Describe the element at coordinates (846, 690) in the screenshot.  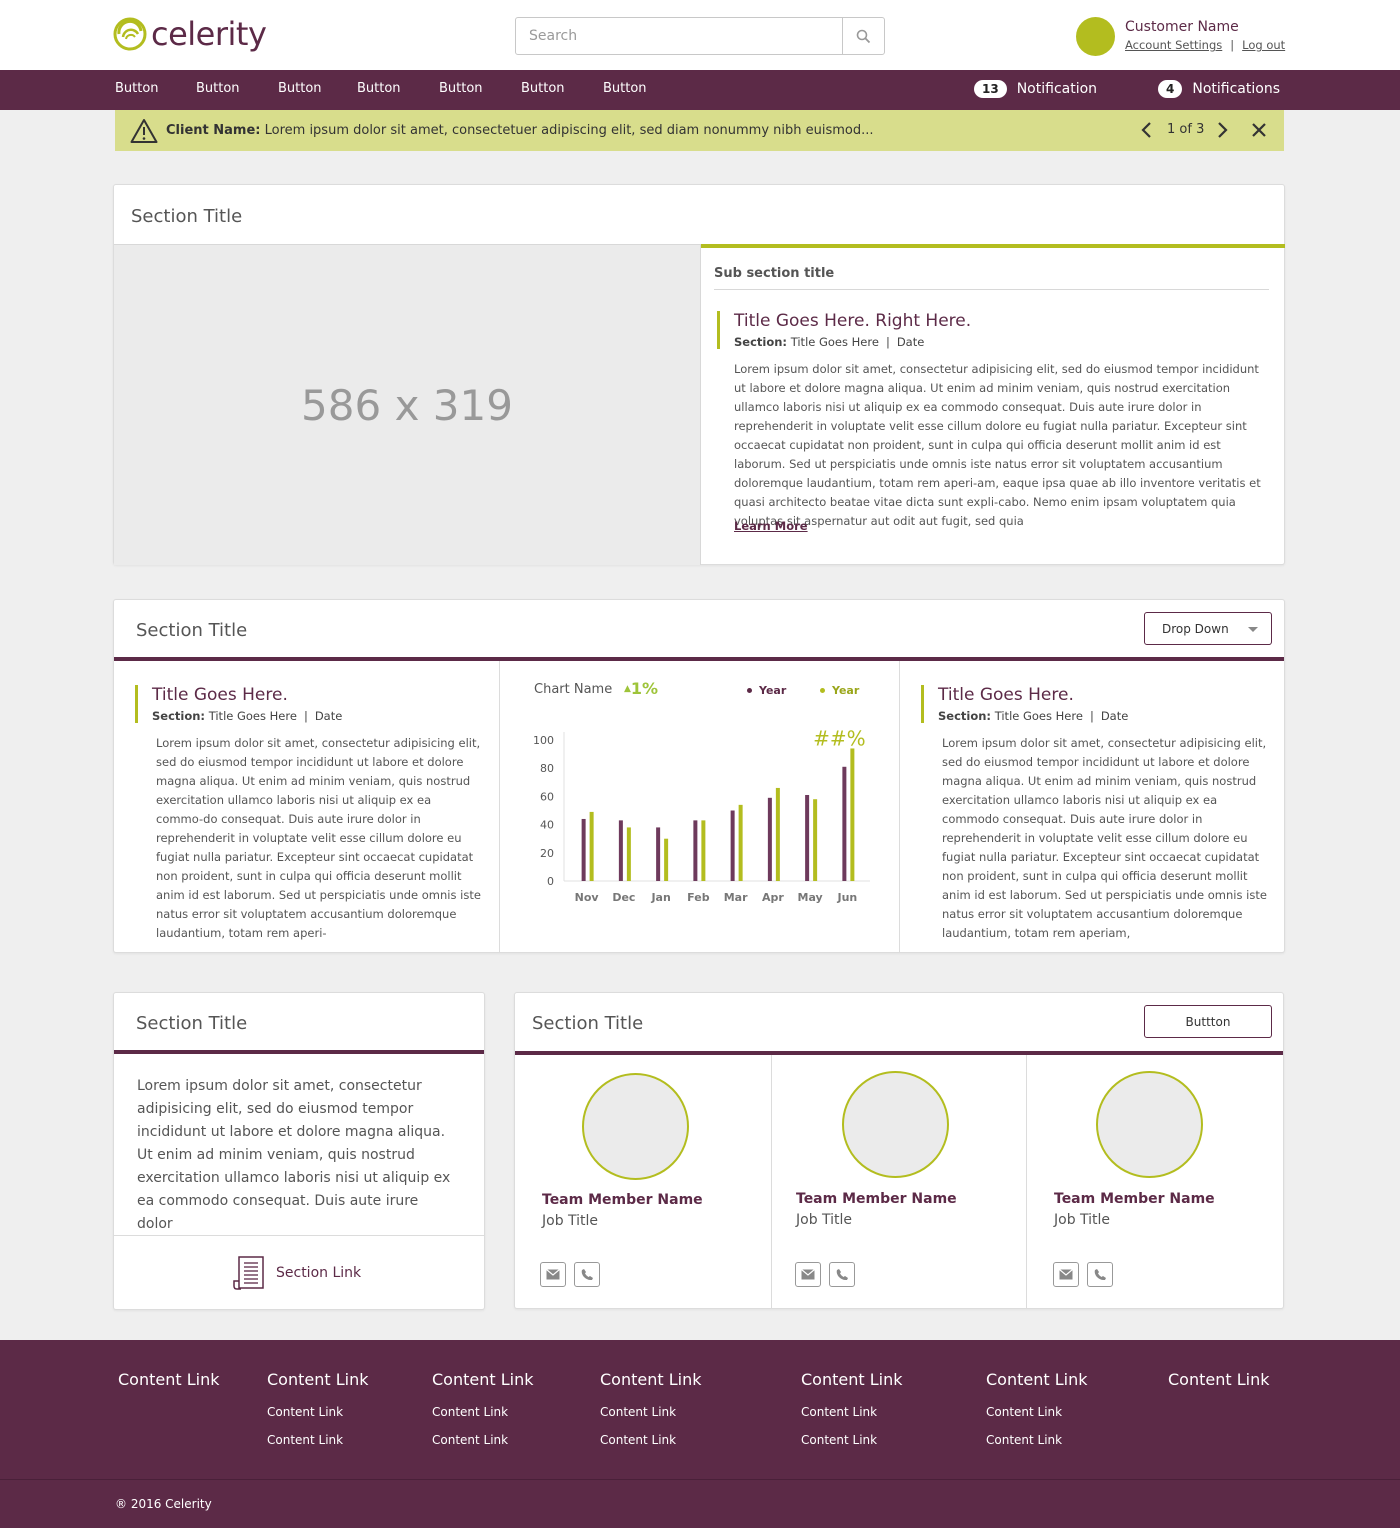
I see `legend-label: Year` at that location.